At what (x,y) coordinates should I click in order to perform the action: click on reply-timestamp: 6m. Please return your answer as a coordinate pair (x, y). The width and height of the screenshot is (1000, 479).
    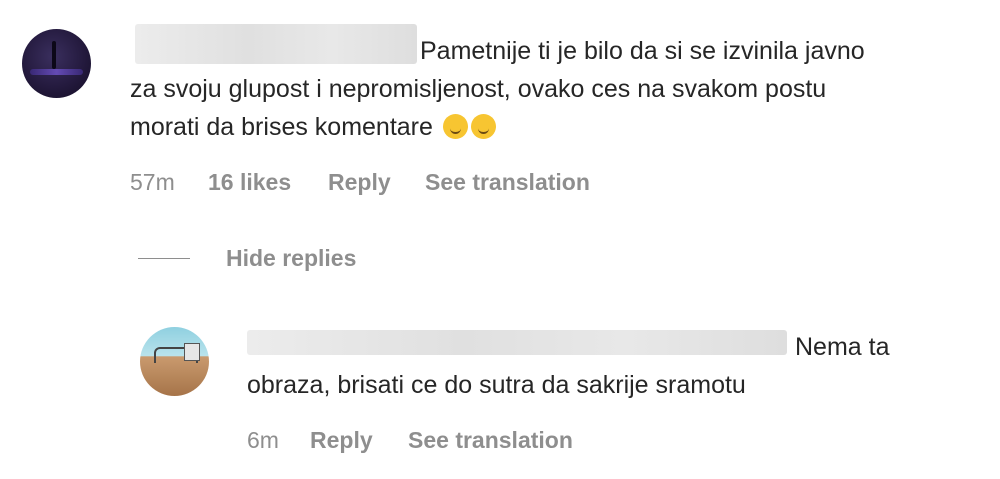
    Looking at the image, I should click on (263, 440).